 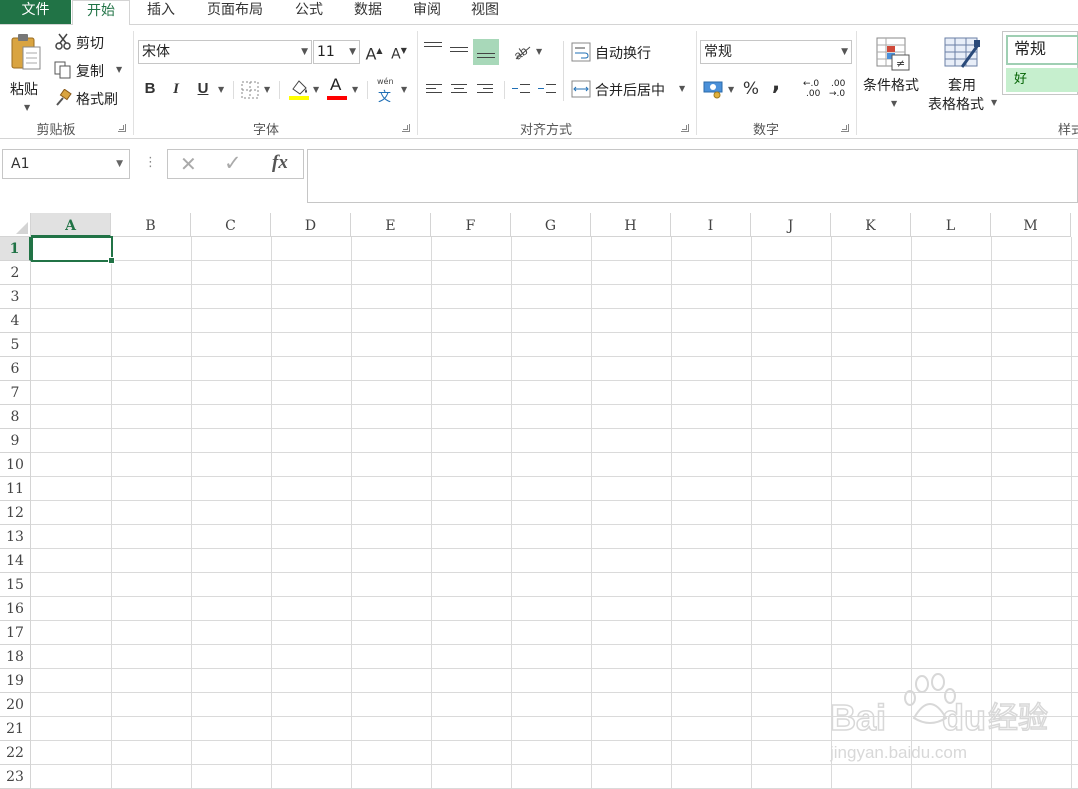 What do you see at coordinates (15, 441) in the screenshot?
I see `row-header-9: 9` at bounding box center [15, 441].